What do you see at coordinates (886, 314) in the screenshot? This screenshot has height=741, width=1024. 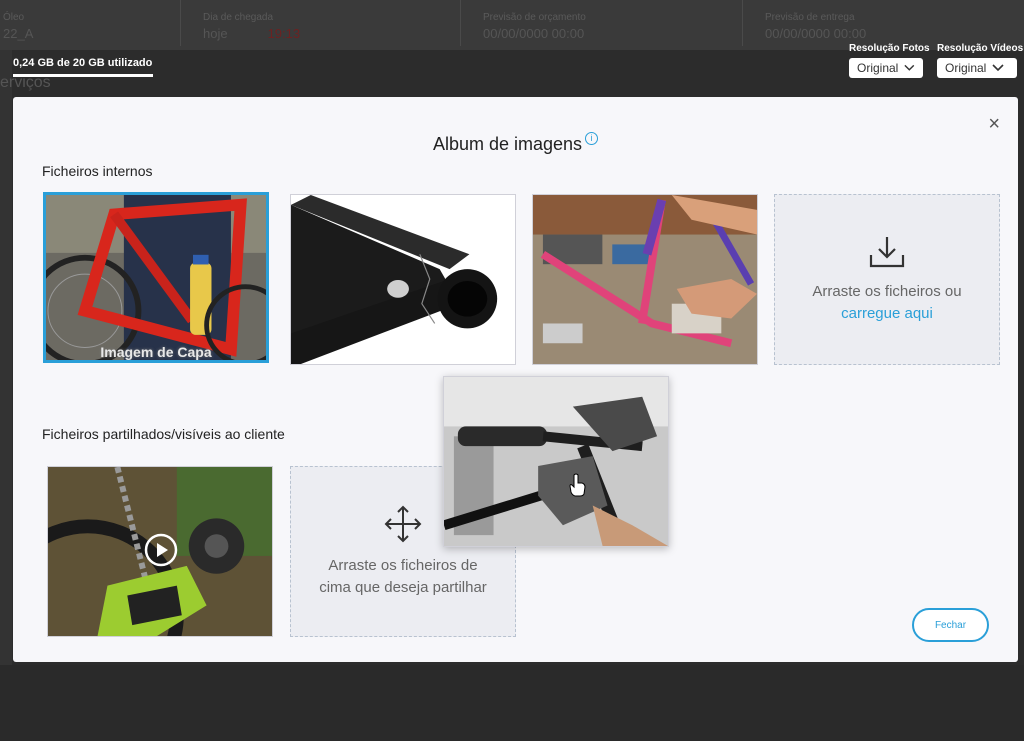 I see `upload-link: carregue aqui` at bounding box center [886, 314].